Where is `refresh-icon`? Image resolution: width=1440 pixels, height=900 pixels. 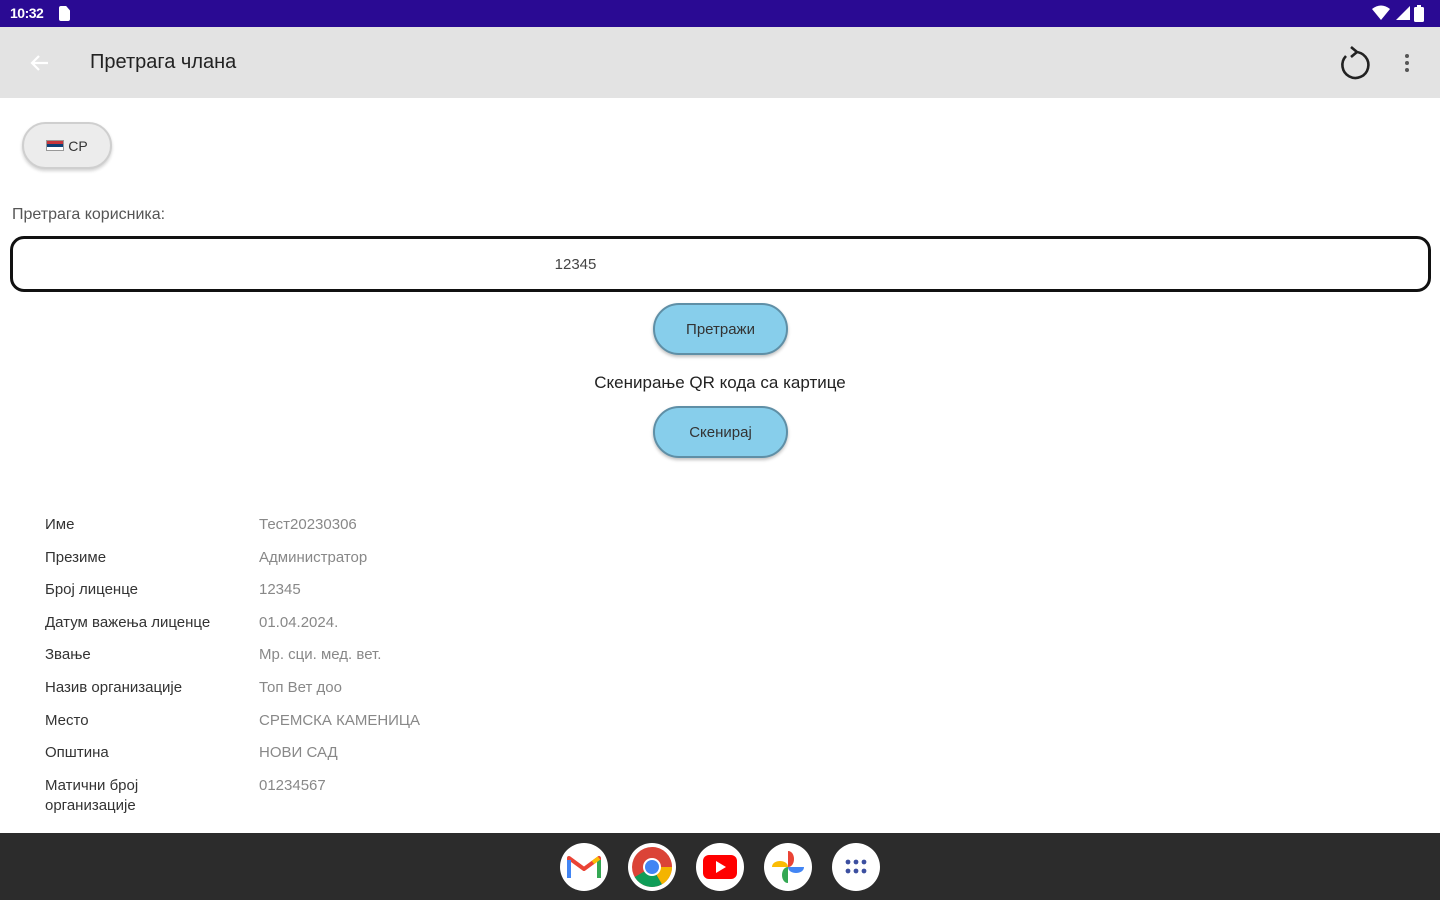 refresh-icon is located at coordinates (1355, 63).